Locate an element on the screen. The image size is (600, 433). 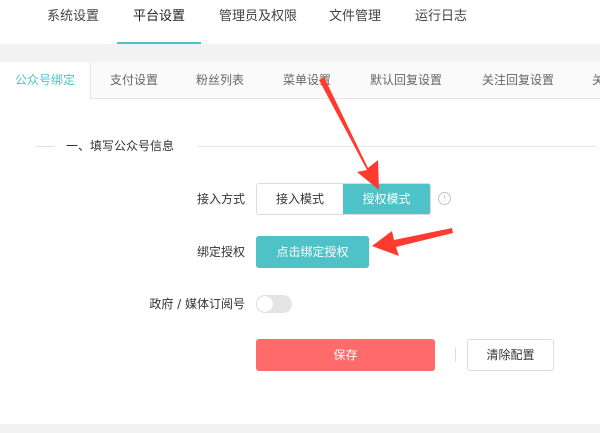
gov-media-toggle is located at coordinates (274, 304).